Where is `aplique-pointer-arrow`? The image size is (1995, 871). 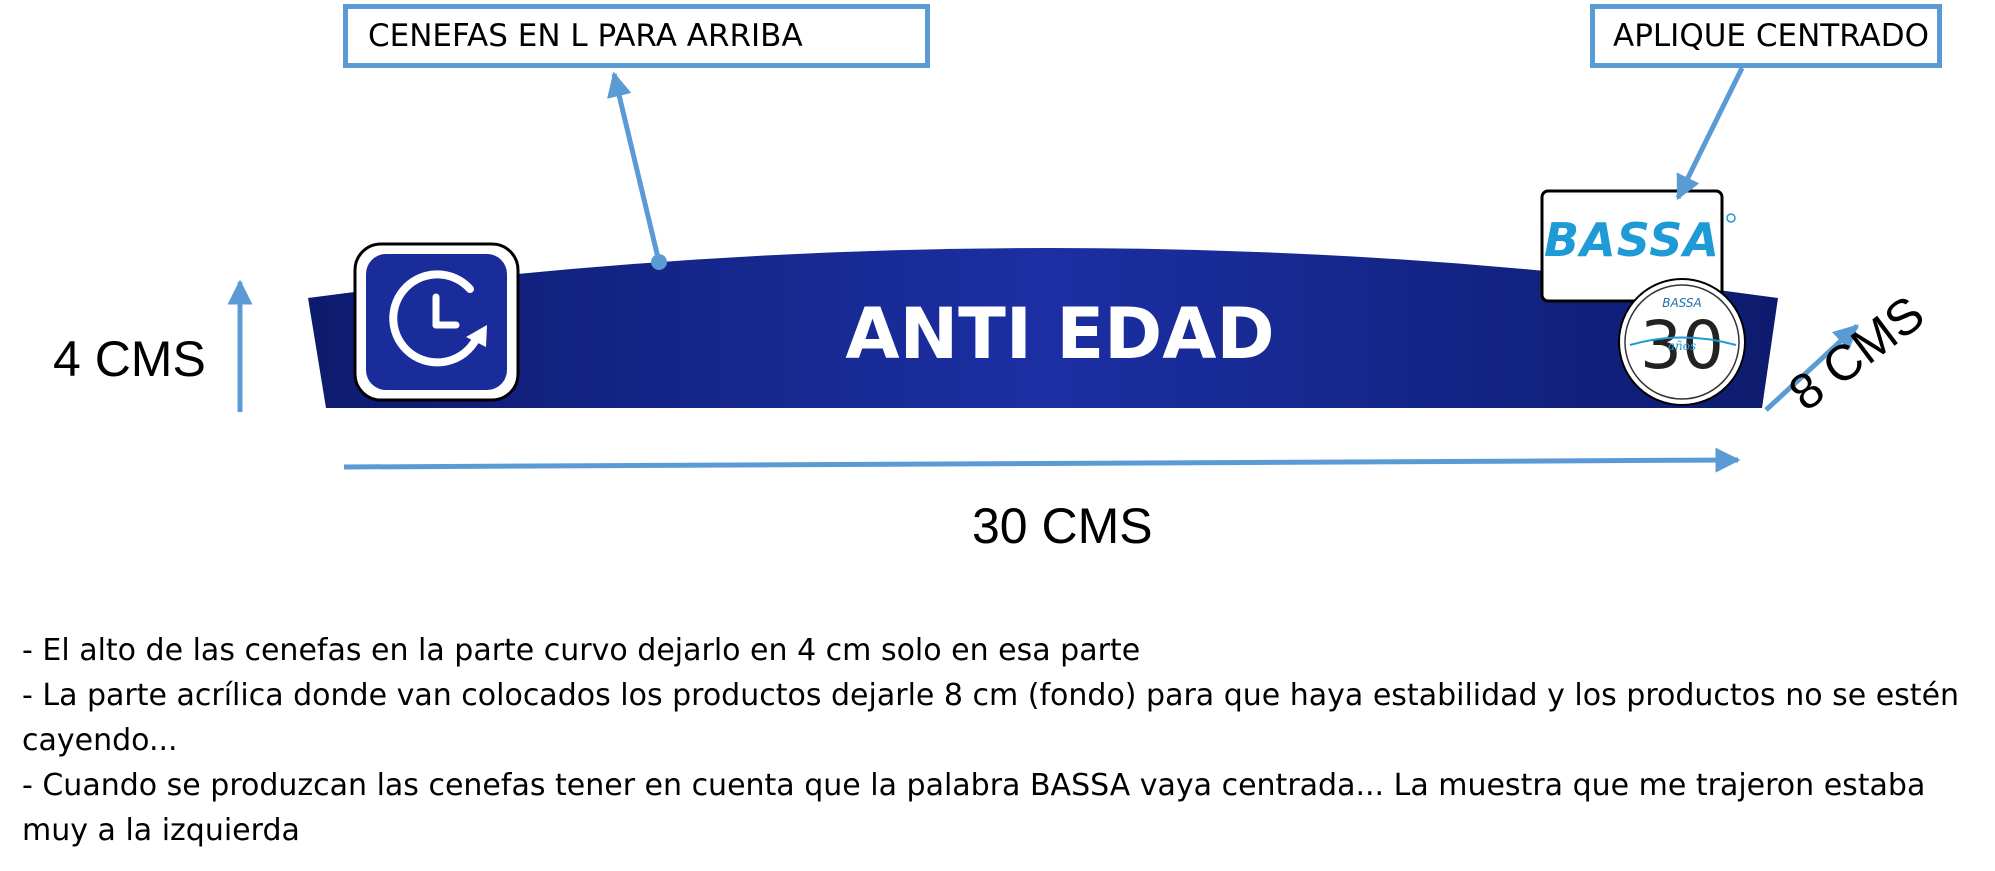
aplique-pointer-arrow is located at coordinates (1710, 133).